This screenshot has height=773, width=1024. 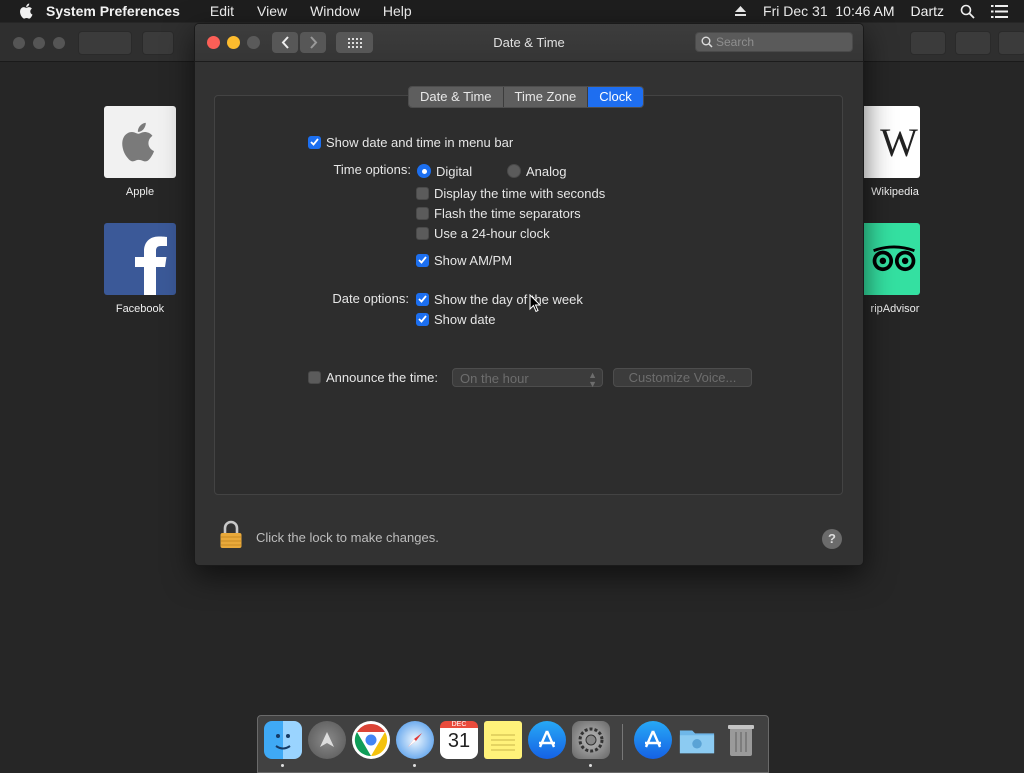 I want to click on eject-icon, so click(x=740, y=11).